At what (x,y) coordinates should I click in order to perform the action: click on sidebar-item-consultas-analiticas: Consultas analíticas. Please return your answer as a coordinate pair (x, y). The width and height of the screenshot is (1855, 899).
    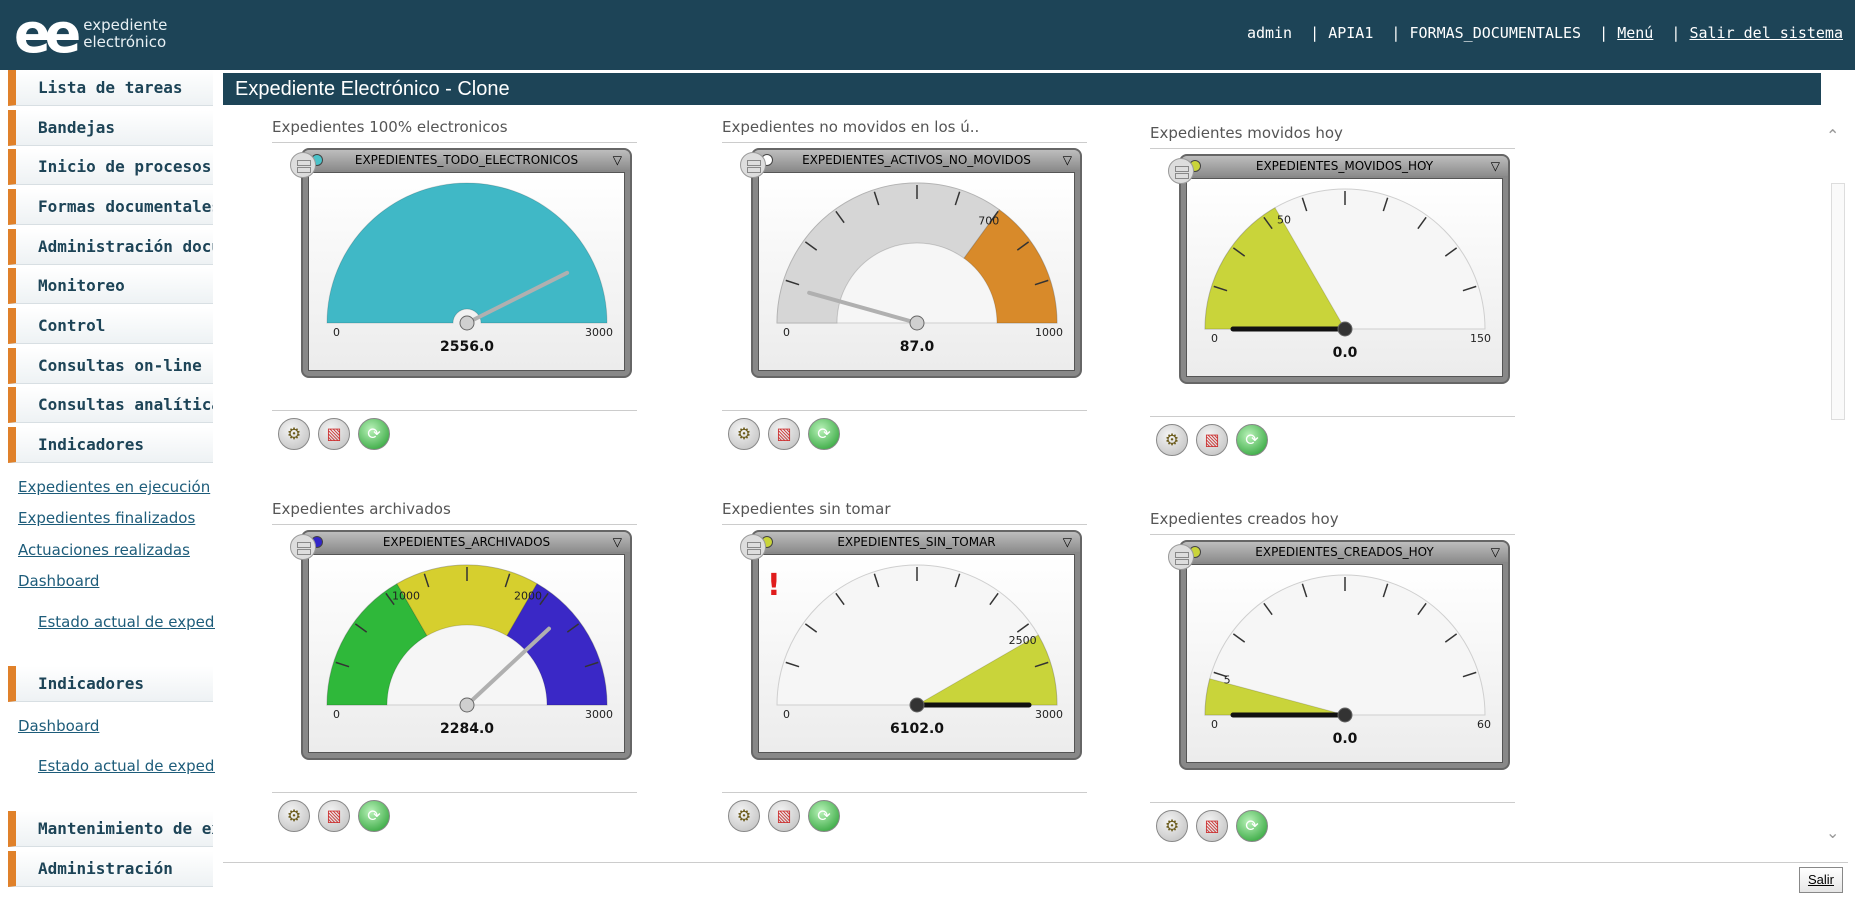
    Looking at the image, I should click on (110, 405).